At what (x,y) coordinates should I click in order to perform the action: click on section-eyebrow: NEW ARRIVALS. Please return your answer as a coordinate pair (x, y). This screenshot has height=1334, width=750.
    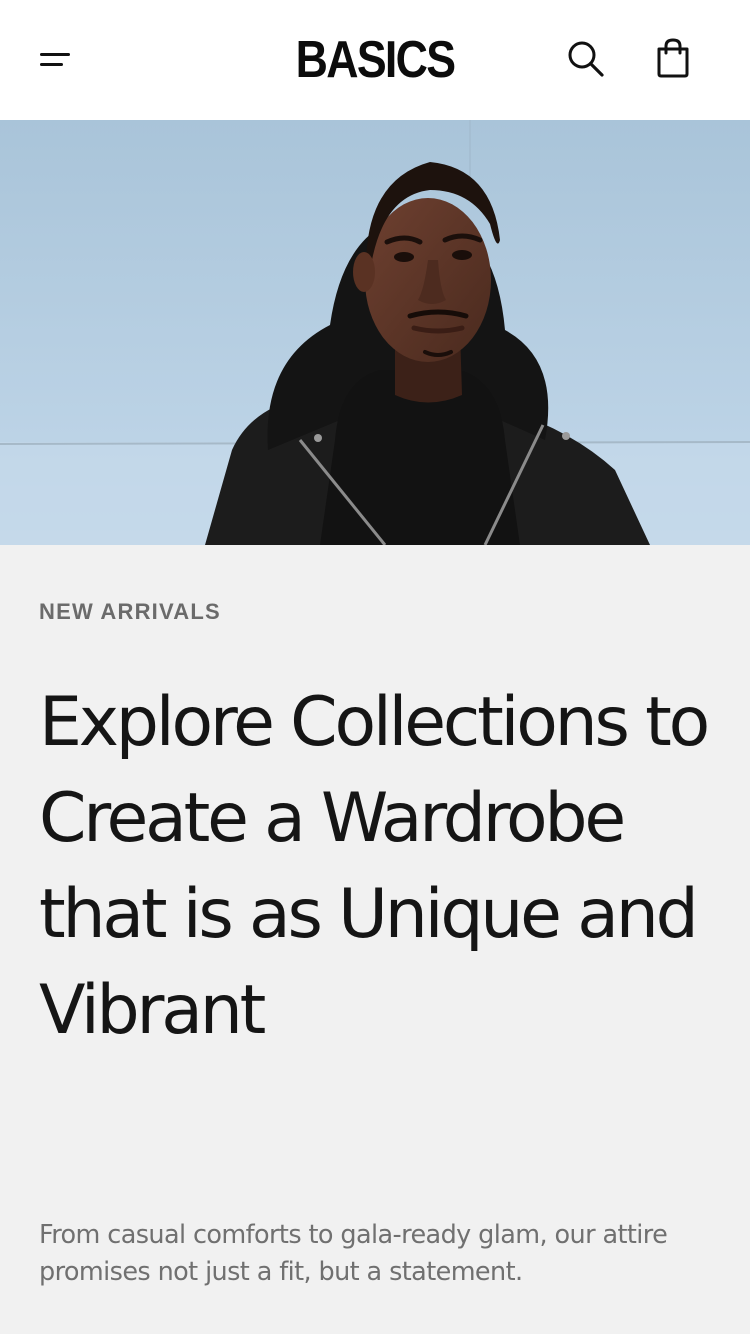
    Looking at the image, I should click on (130, 611).